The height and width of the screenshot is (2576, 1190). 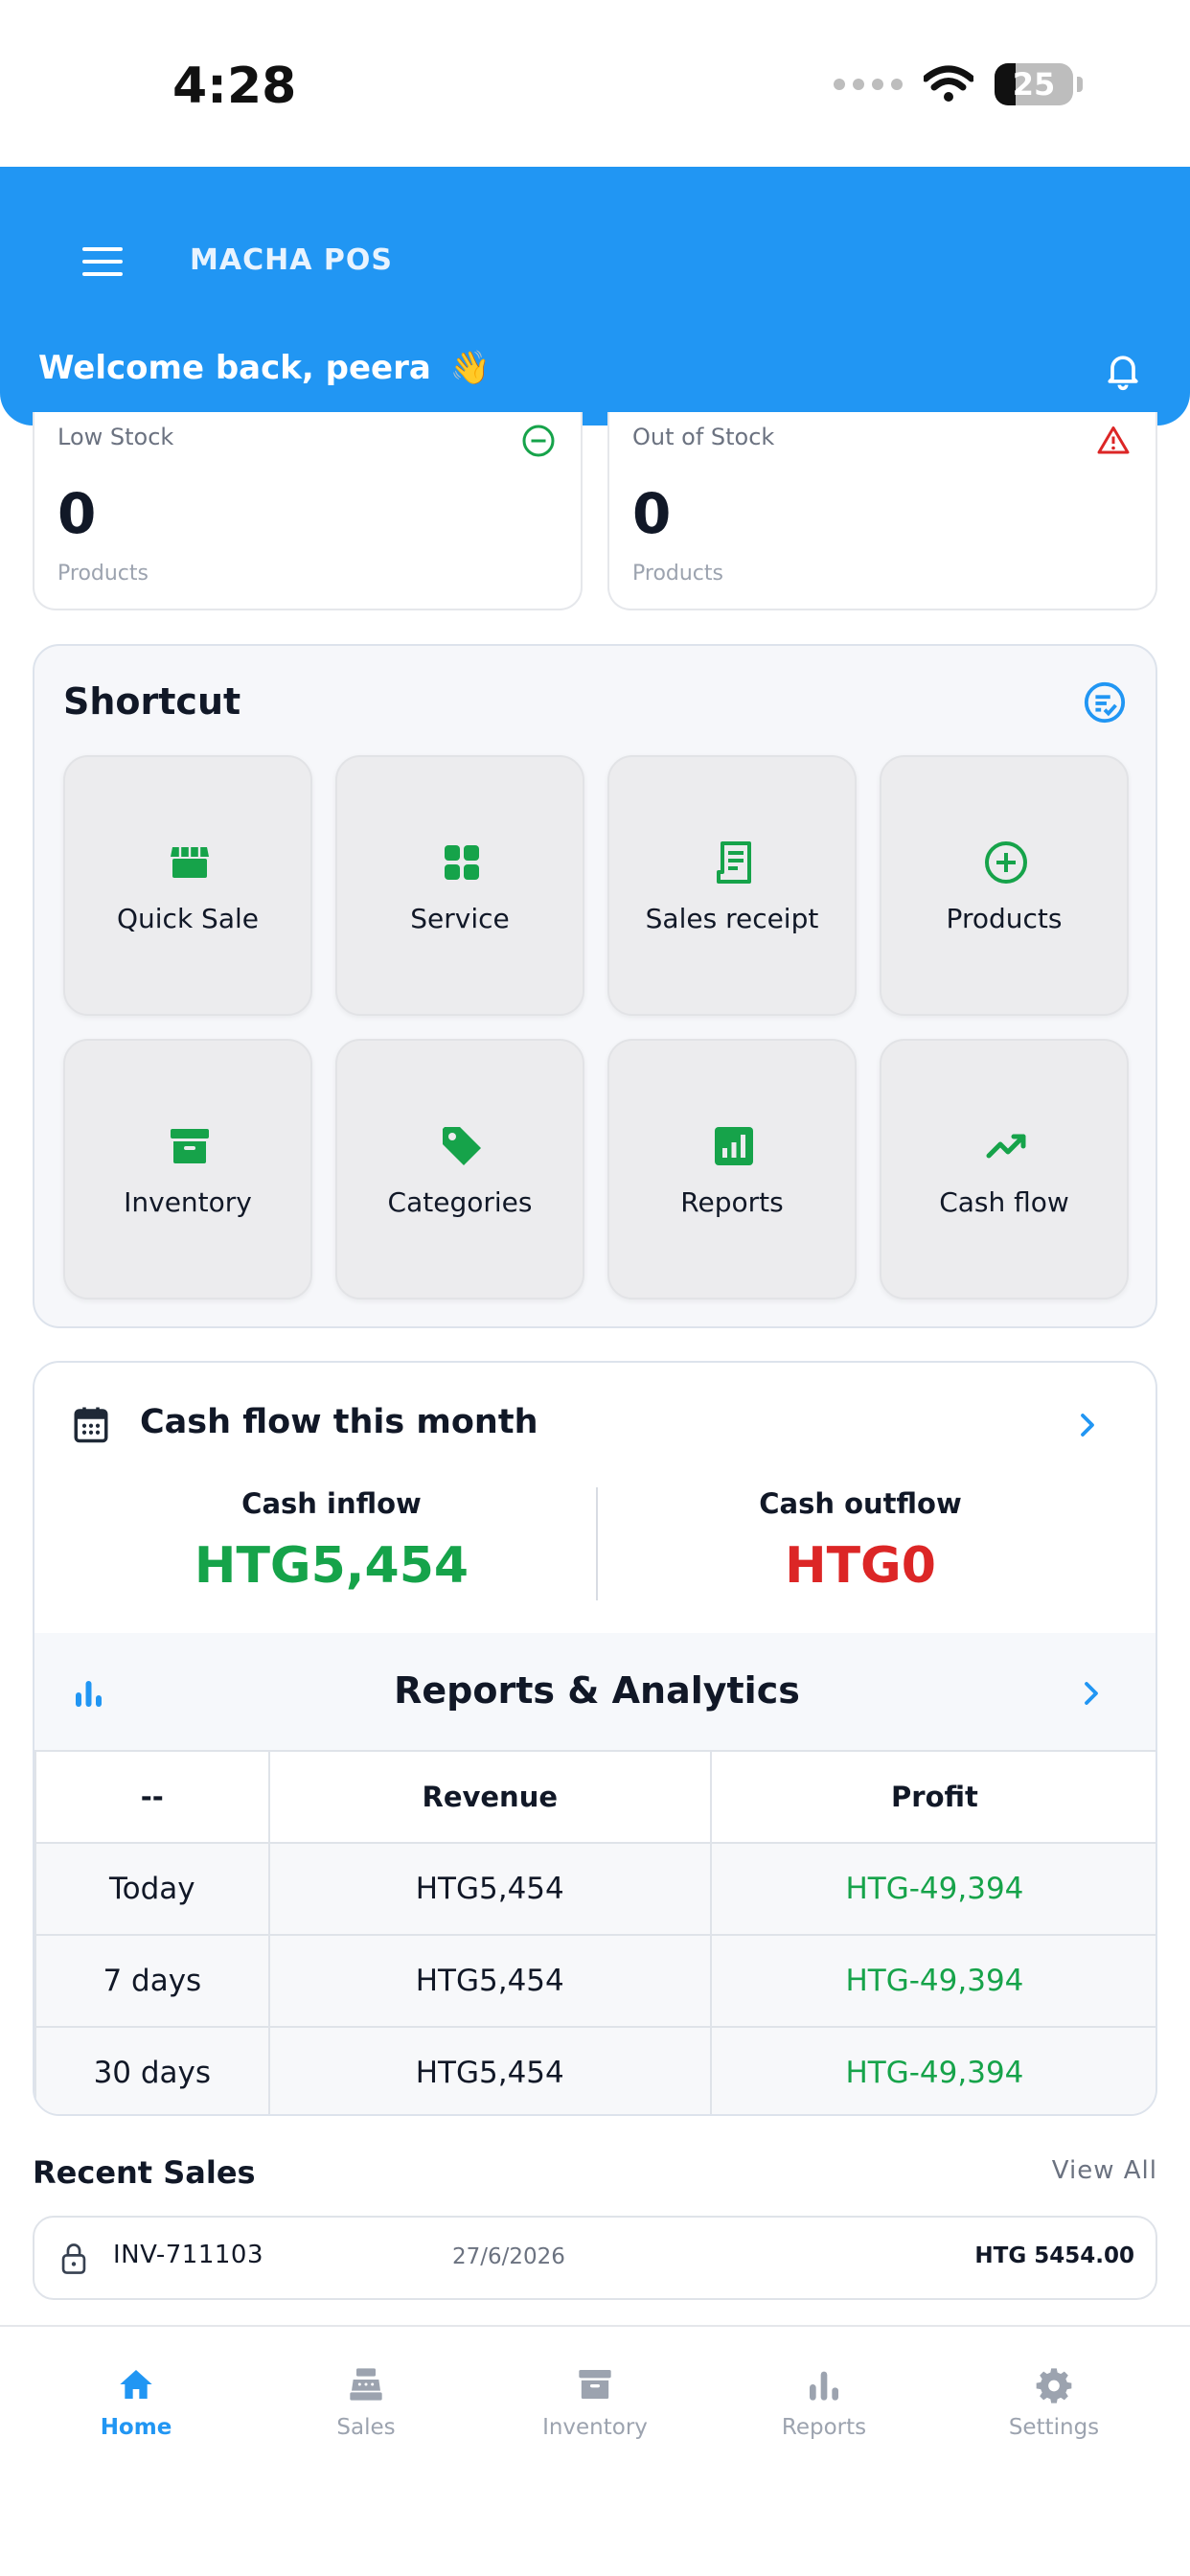 I want to click on nav-sales: Sales, so click(x=366, y=2402).